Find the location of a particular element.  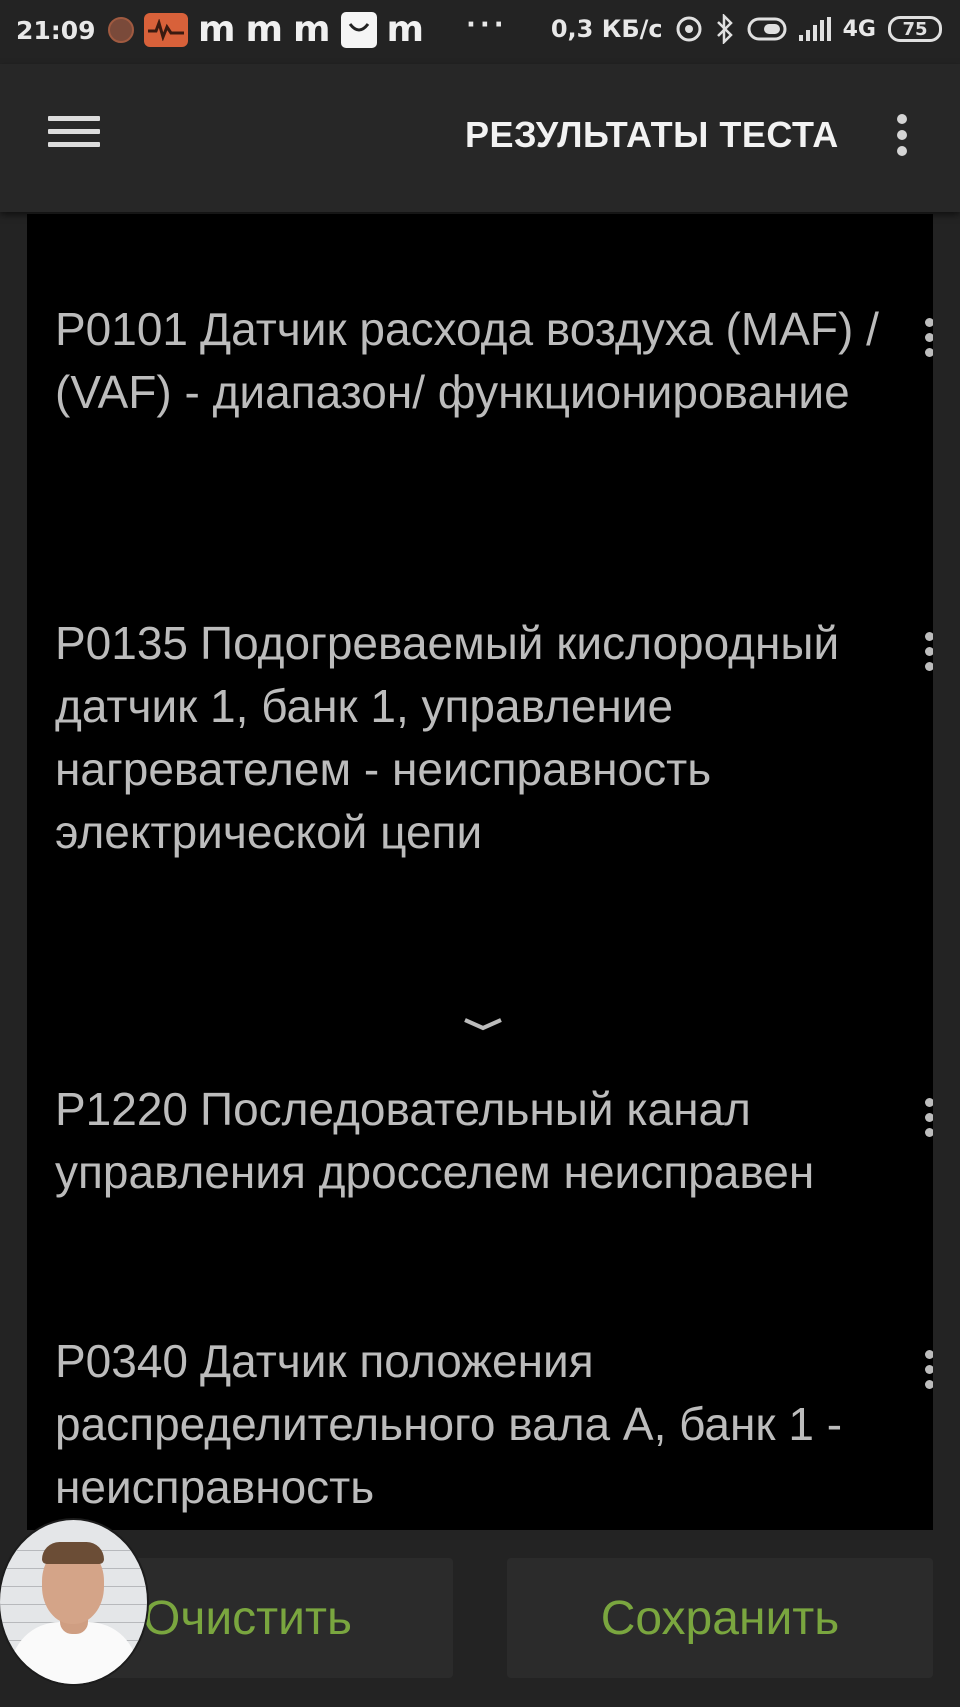

clock: 21:09 is located at coordinates (56, 30).